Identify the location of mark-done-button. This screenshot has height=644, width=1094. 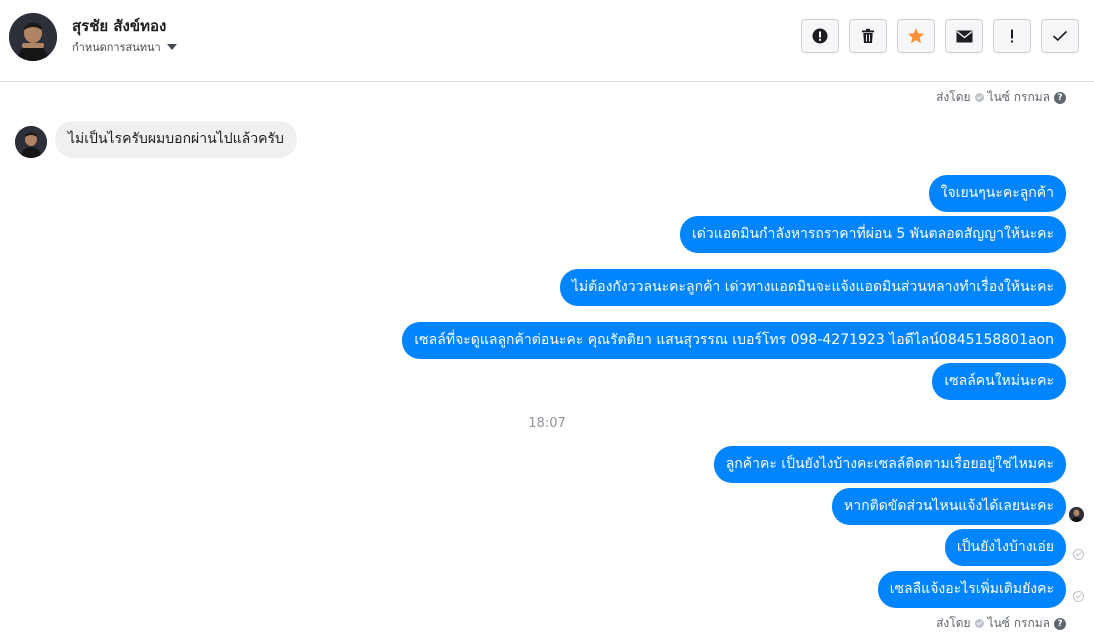
(1060, 36).